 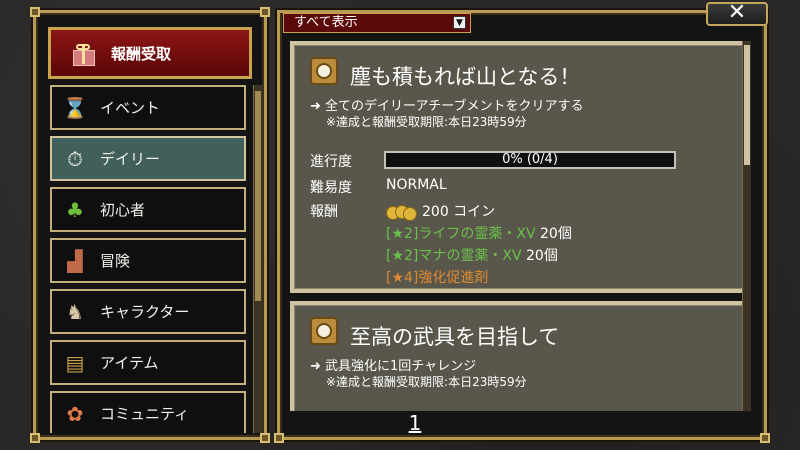 I want to click on character-icon: ♞, so click(x=75, y=311).